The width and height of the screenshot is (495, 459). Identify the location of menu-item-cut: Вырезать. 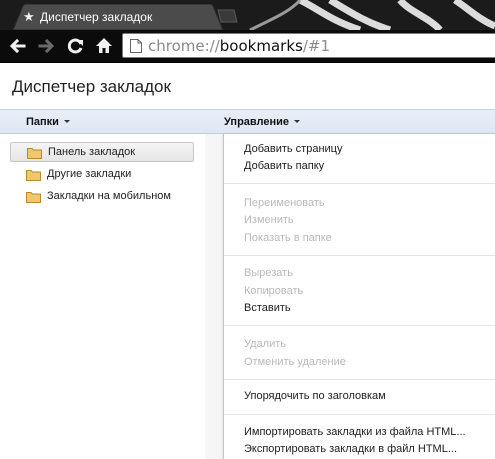
(268, 273).